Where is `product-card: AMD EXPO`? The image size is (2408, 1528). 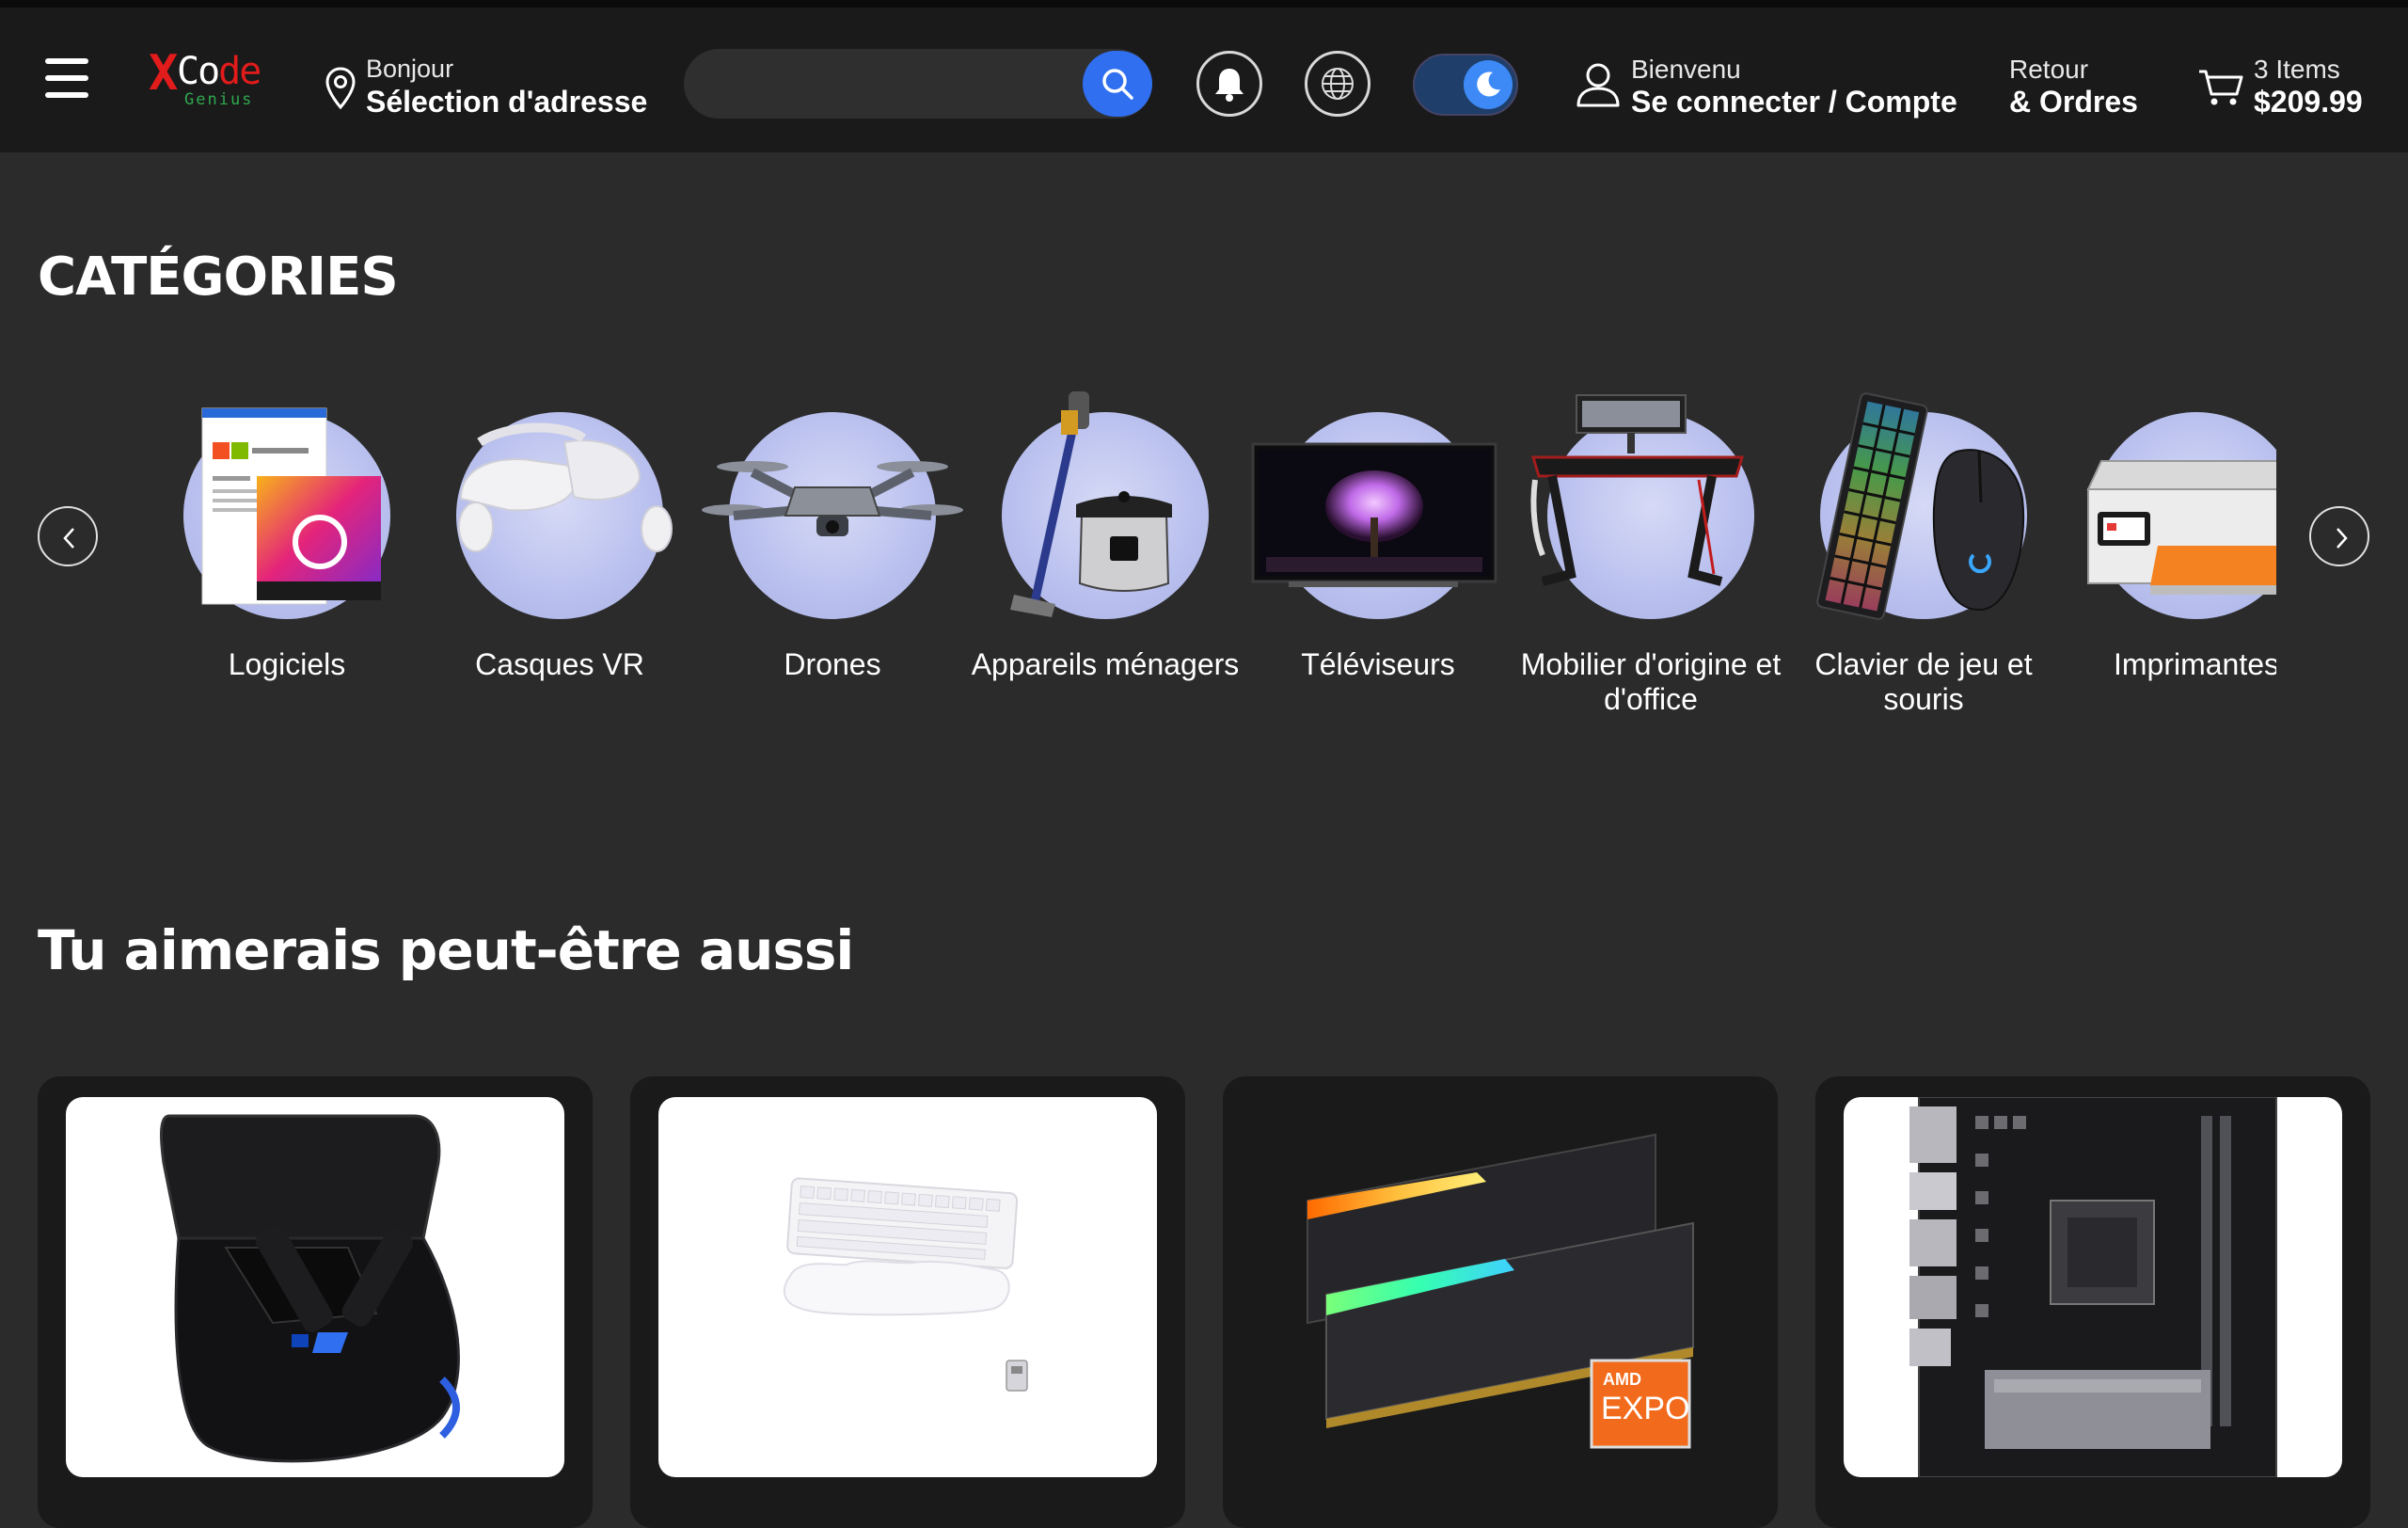 product-card: AMD EXPO is located at coordinates (1501, 1302).